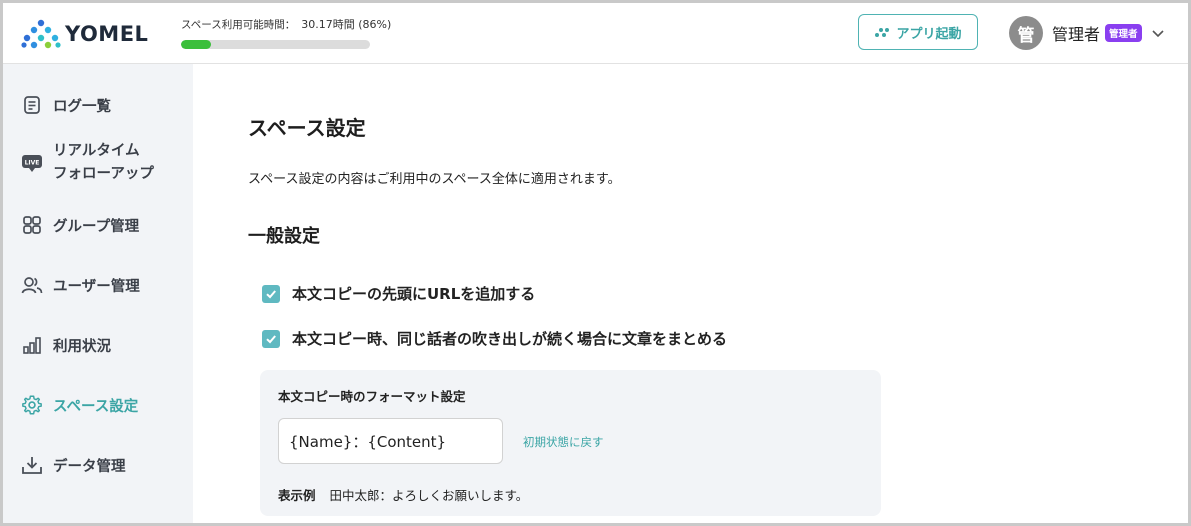 The height and width of the screenshot is (526, 1191). Describe the element at coordinates (346, 24) in the screenshot. I see `usage-value: 30.17時間 (86%)` at that location.